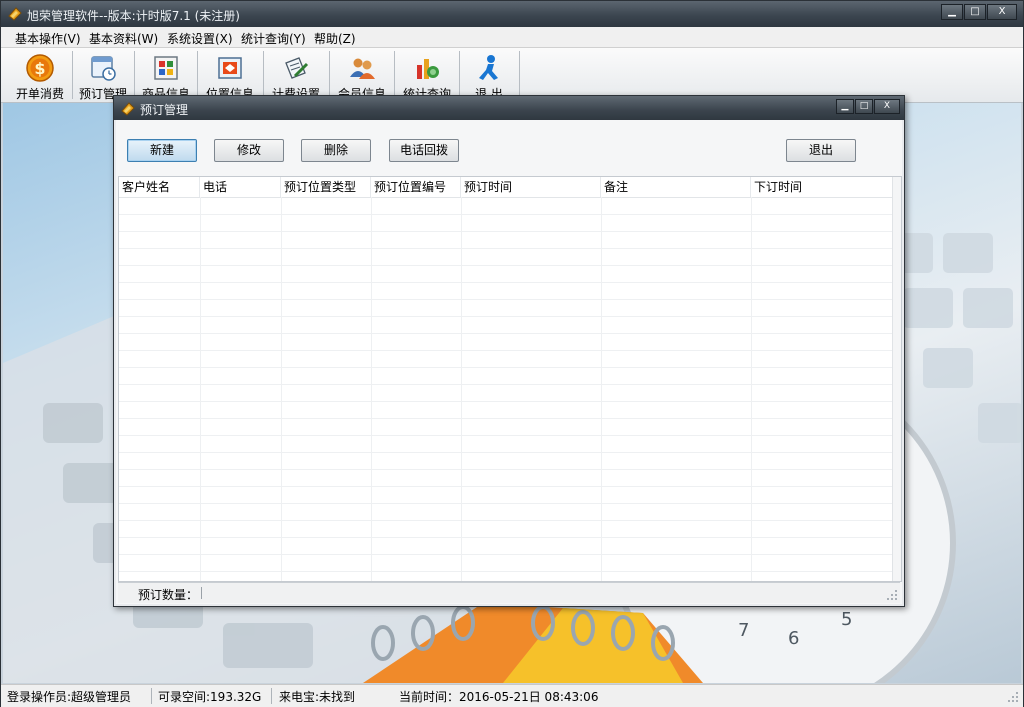 The height and width of the screenshot is (707, 1024). I want to click on status-current-time: 当前时间：2016-05-21日 08:43:06, so click(499, 697).